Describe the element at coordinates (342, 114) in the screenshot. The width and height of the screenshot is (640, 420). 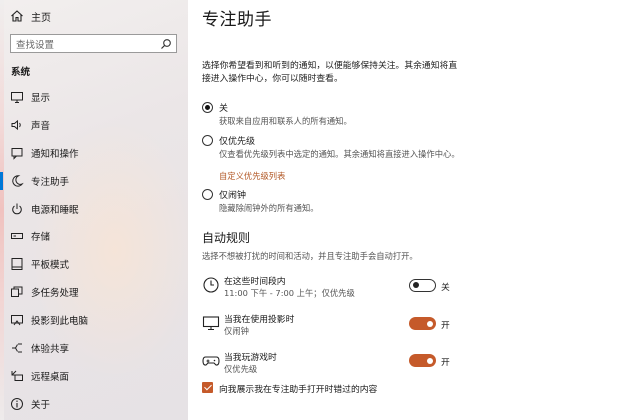
I see `option-off: 关 获取来自应用和联系人的所有通知。` at that location.